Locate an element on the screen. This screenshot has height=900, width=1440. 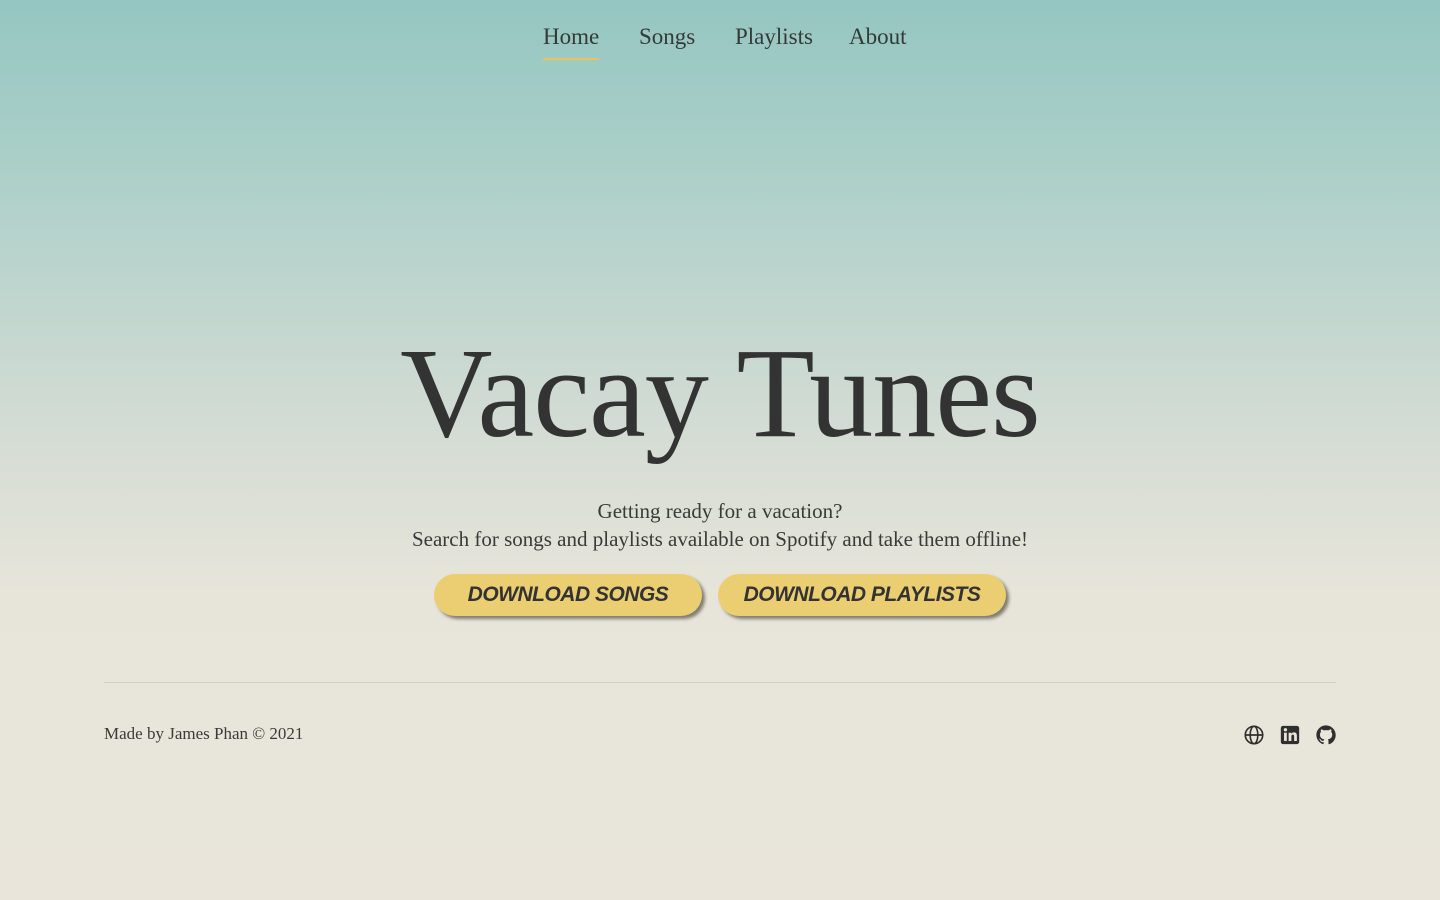
download-songs-button: DOWNLOAD SONGS is located at coordinates (568, 595).